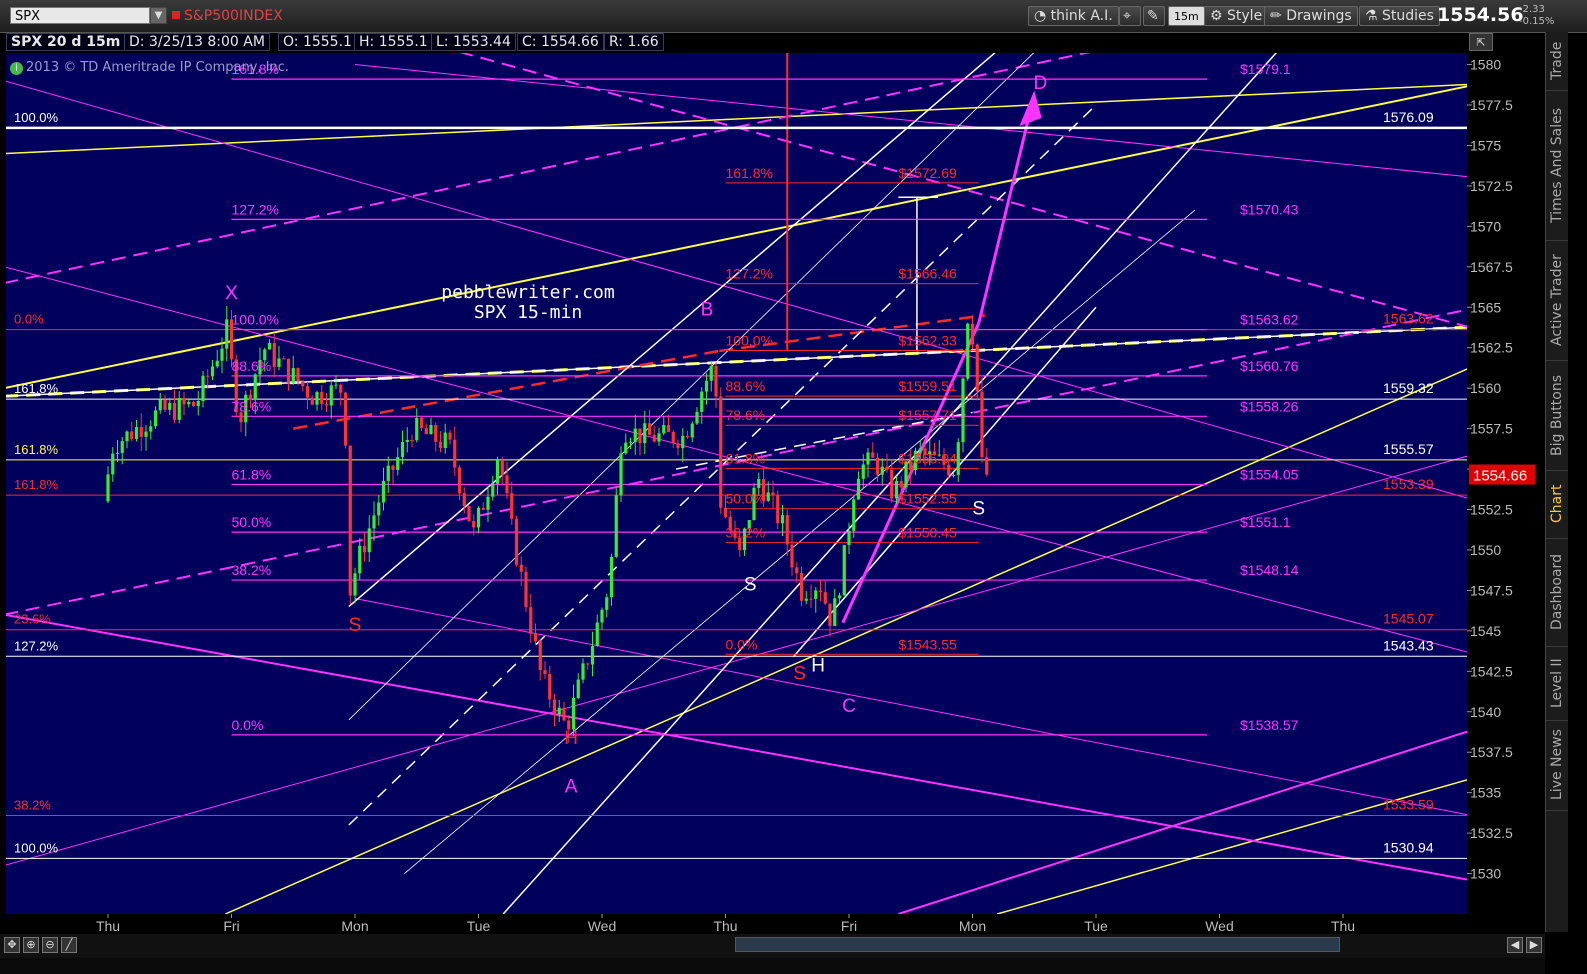  Describe the element at coordinates (1037, 944) in the screenshot. I see `time-scrollbar` at that location.